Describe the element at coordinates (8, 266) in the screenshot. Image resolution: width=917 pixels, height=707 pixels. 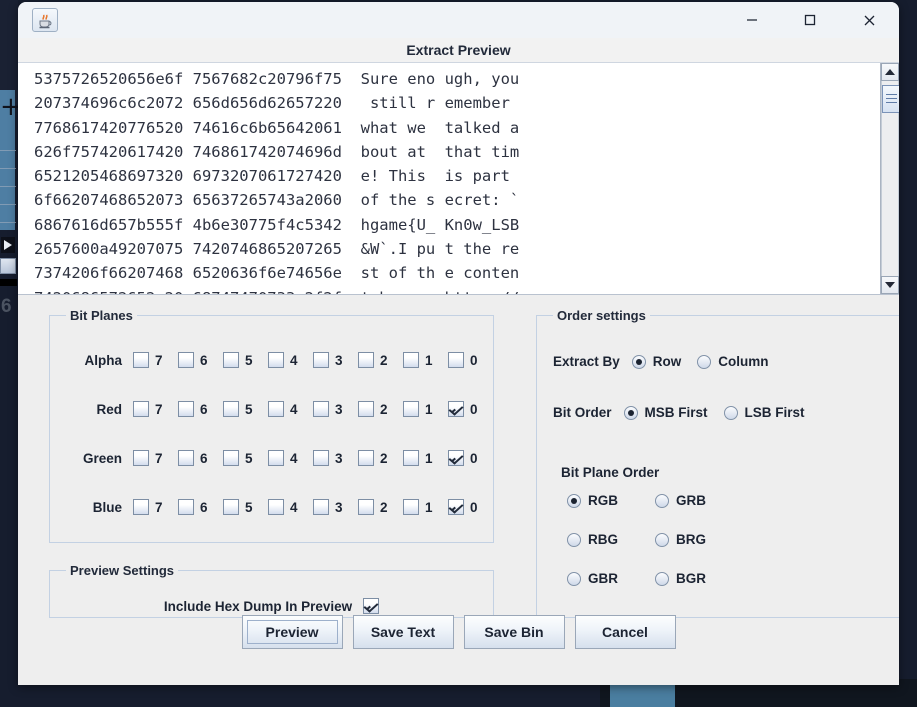
I see `background-small-icon` at that location.